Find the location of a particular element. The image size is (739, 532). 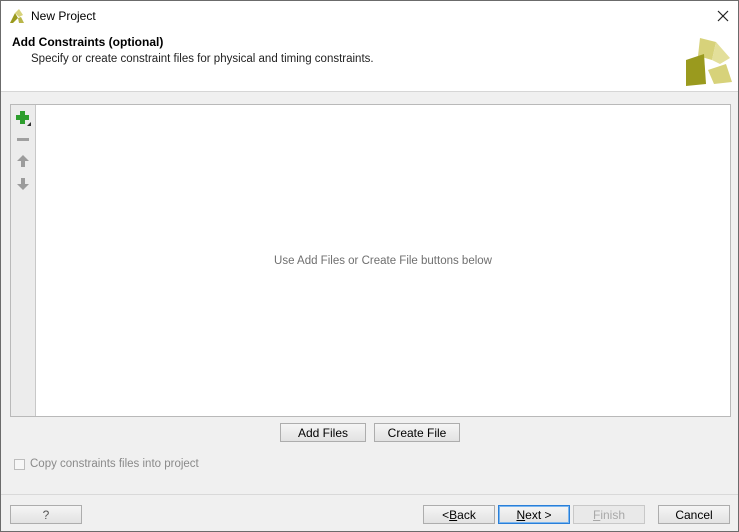

add-files-button: Add Files is located at coordinates (323, 432).